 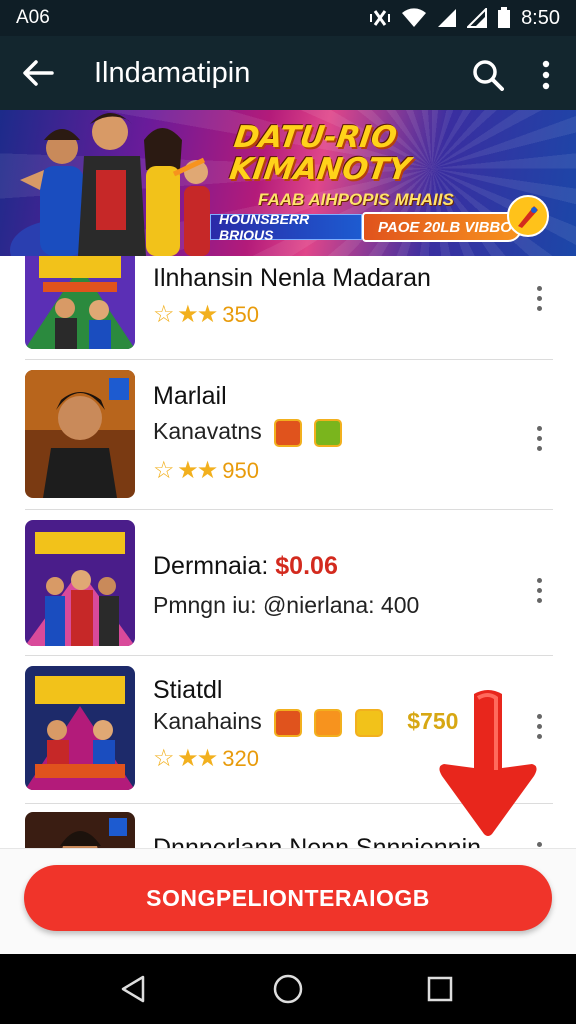 I want to click on rocket-icon, so click(x=528, y=216).